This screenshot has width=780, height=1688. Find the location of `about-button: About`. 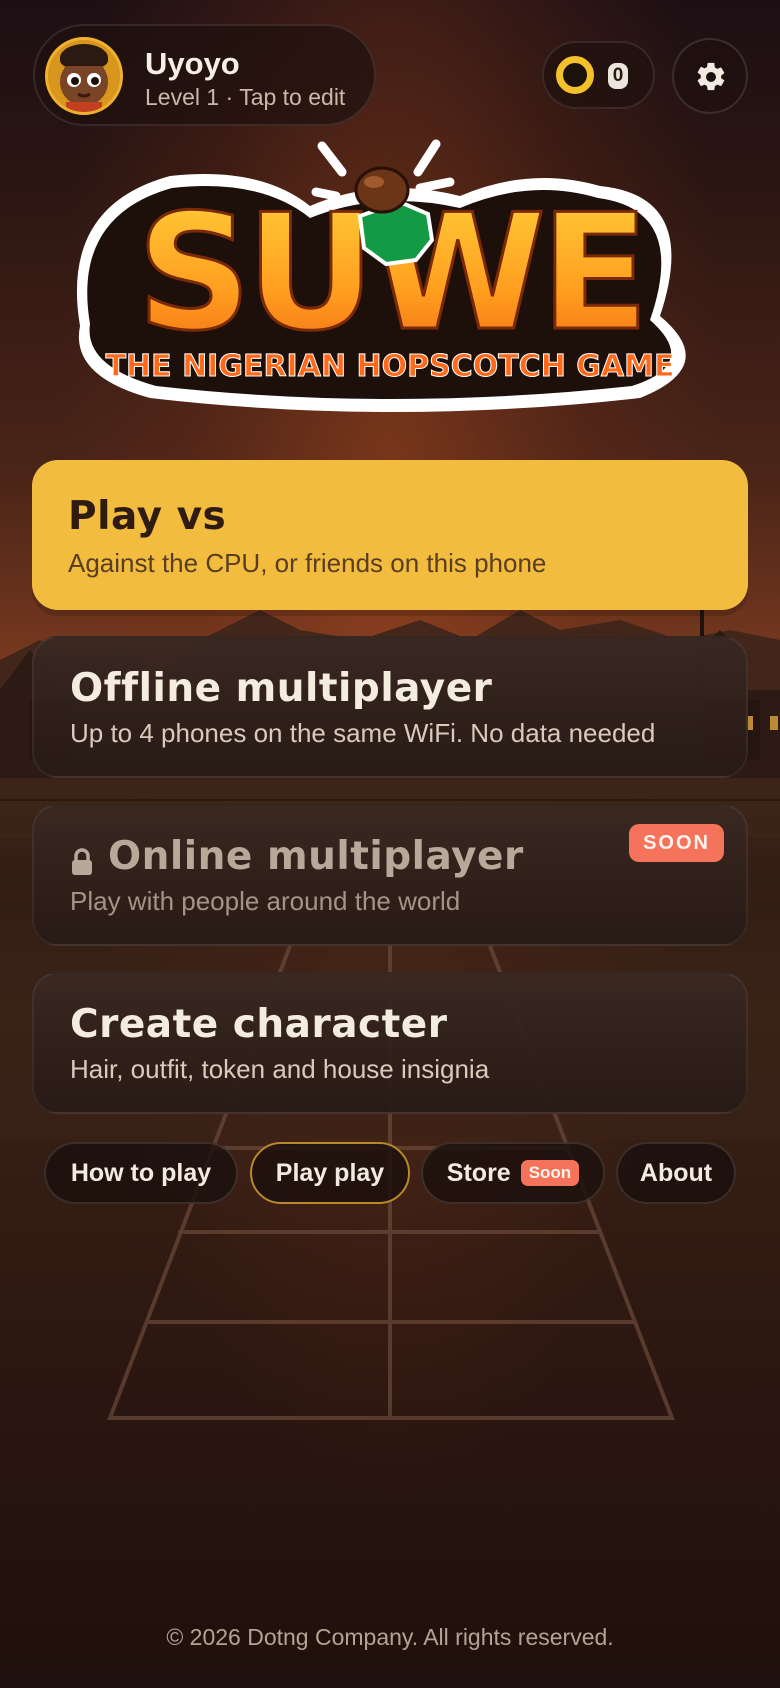

about-button: About is located at coordinates (676, 1173).